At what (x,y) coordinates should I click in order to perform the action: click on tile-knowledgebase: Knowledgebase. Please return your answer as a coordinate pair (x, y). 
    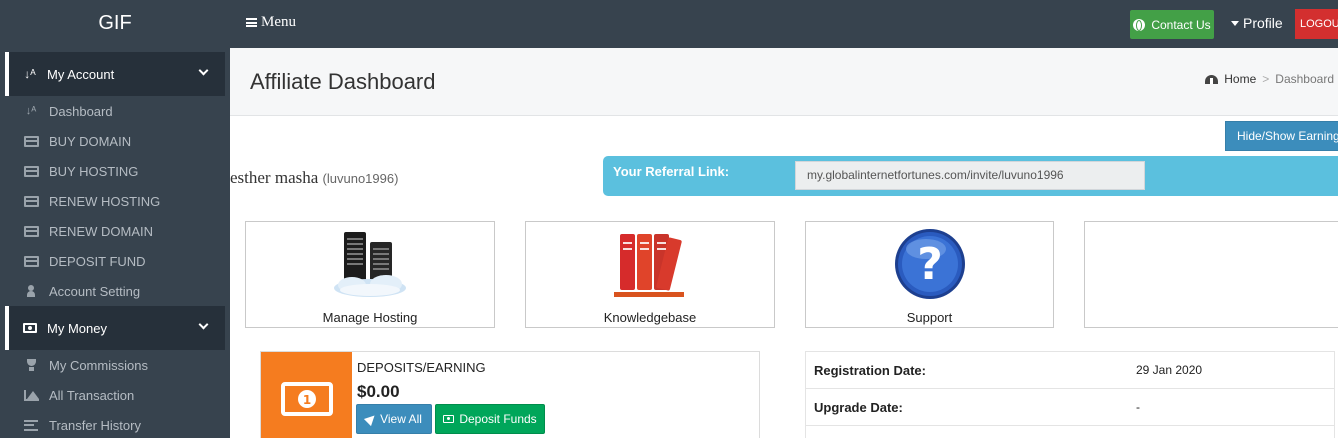
    Looking at the image, I should click on (650, 274).